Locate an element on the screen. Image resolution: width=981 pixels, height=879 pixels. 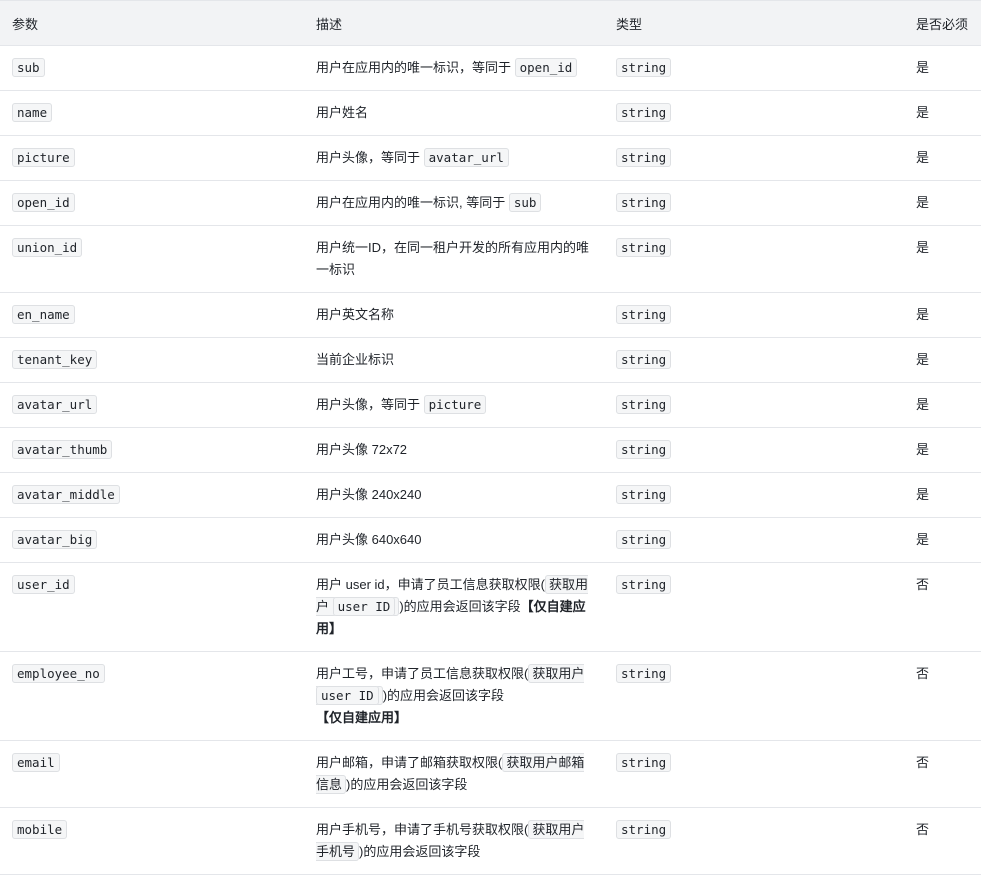
table-row: sub 用户在应用内的唯一标识，等同于 open_id string 是 is located at coordinates (490, 68).